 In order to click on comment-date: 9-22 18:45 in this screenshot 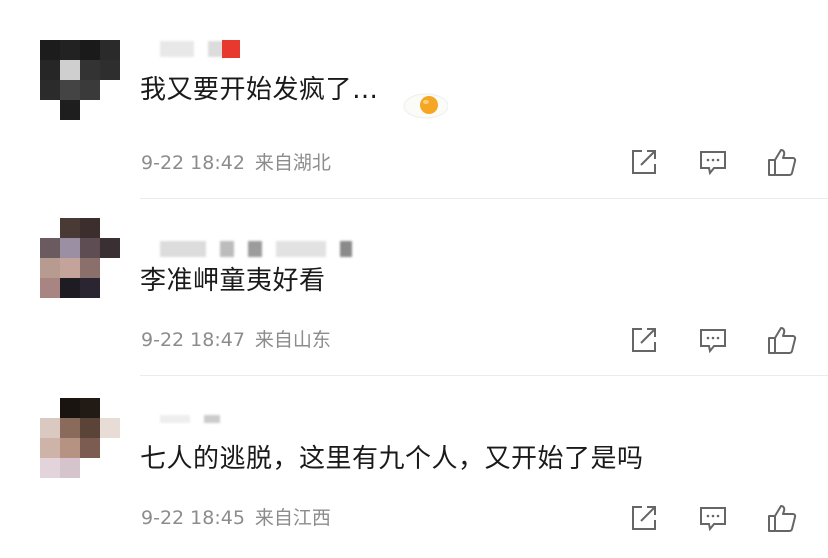, I will do `click(193, 518)`.